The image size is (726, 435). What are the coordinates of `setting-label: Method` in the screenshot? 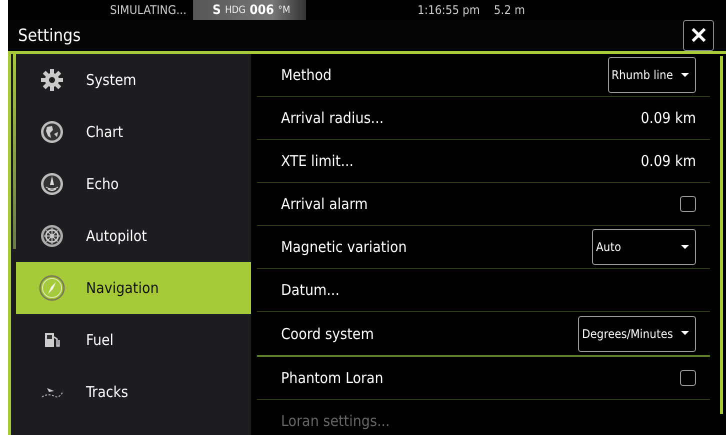 It's located at (306, 75).